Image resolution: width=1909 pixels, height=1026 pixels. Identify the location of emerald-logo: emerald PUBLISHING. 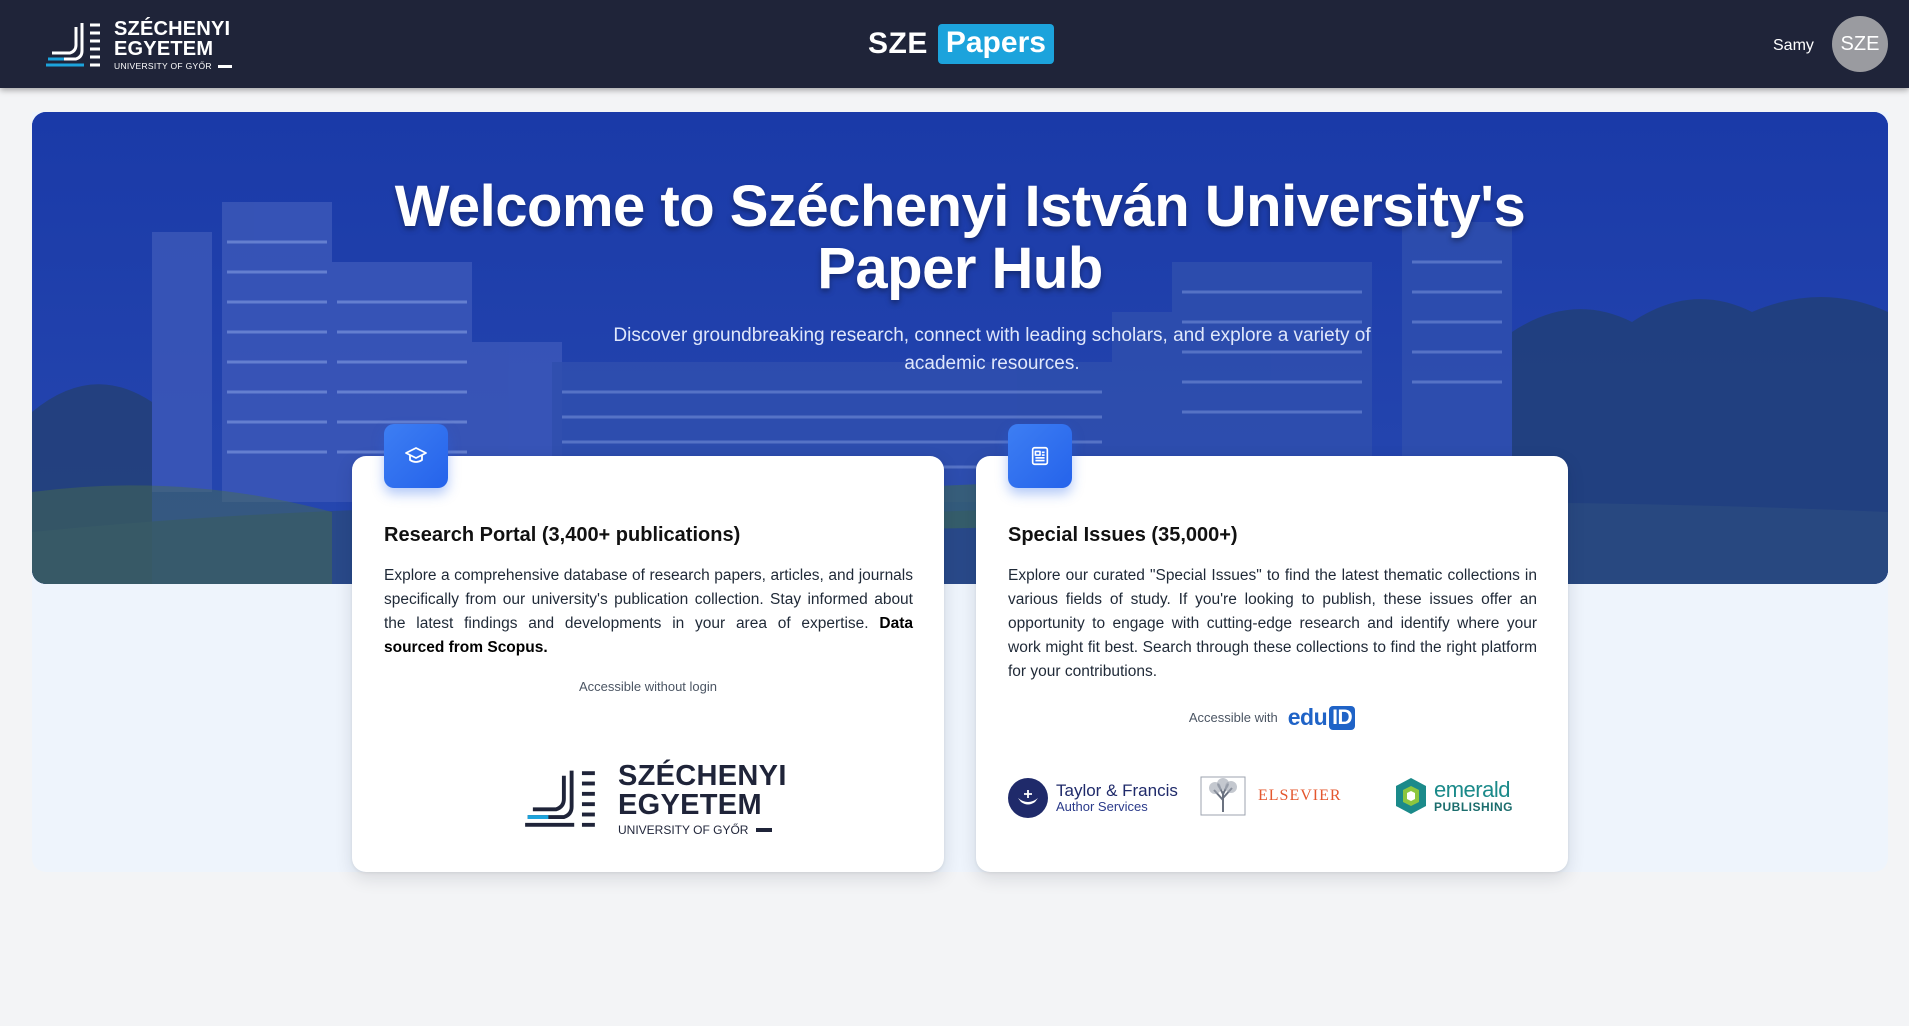
(1453, 796).